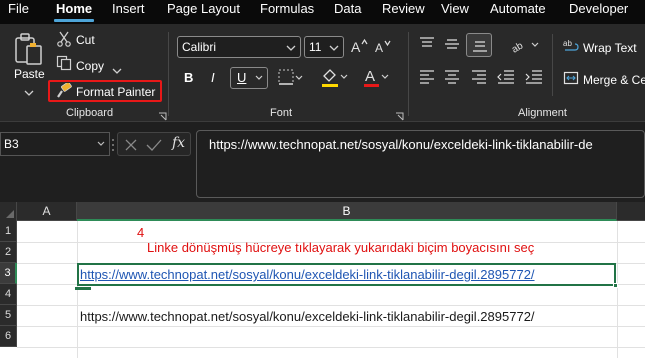 Image resolution: width=645 pixels, height=358 pixels. Describe the element at coordinates (8, 294) in the screenshot. I see `row-header-4: 4` at that location.